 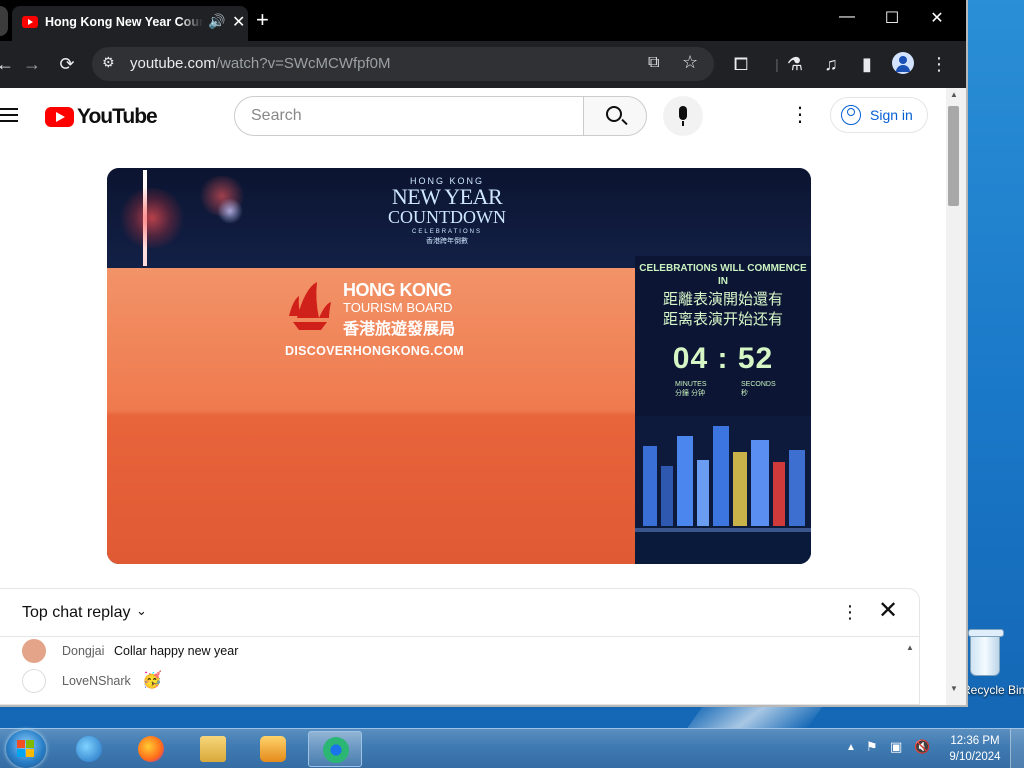 I want to click on firefox-icon, so click(x=151, y=749).